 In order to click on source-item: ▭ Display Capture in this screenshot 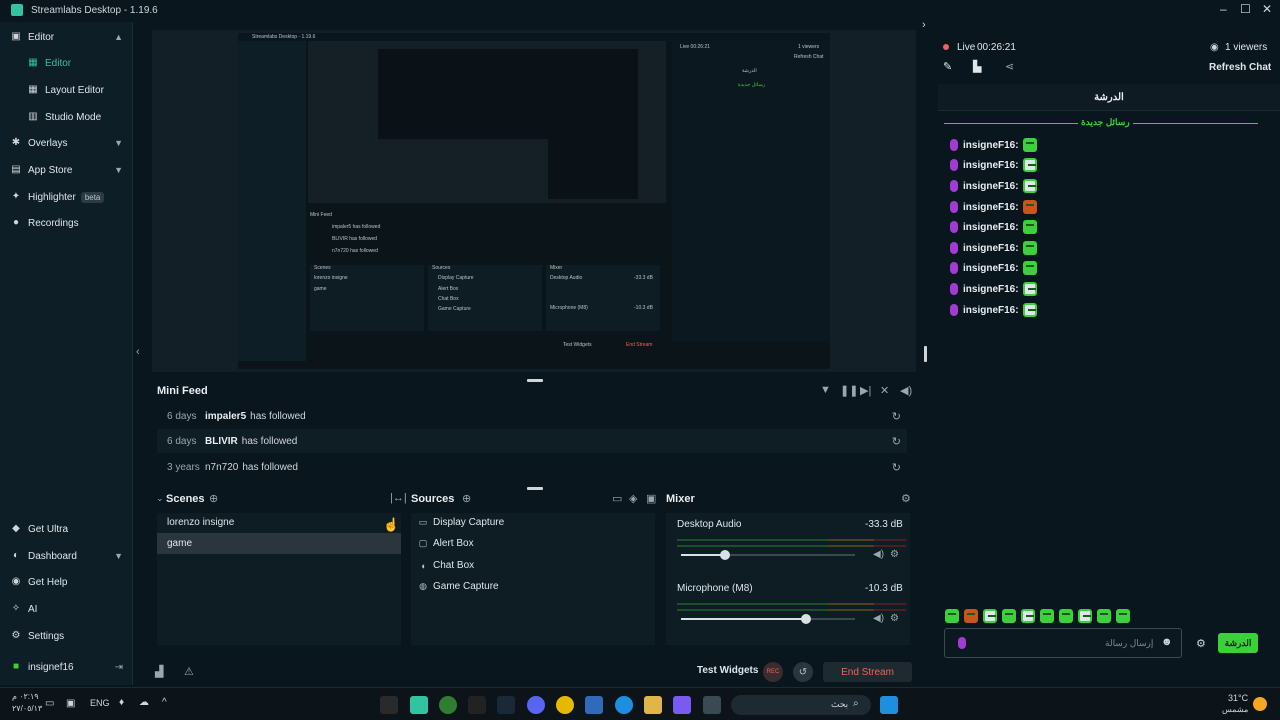, I will do `click(536, 522)`.